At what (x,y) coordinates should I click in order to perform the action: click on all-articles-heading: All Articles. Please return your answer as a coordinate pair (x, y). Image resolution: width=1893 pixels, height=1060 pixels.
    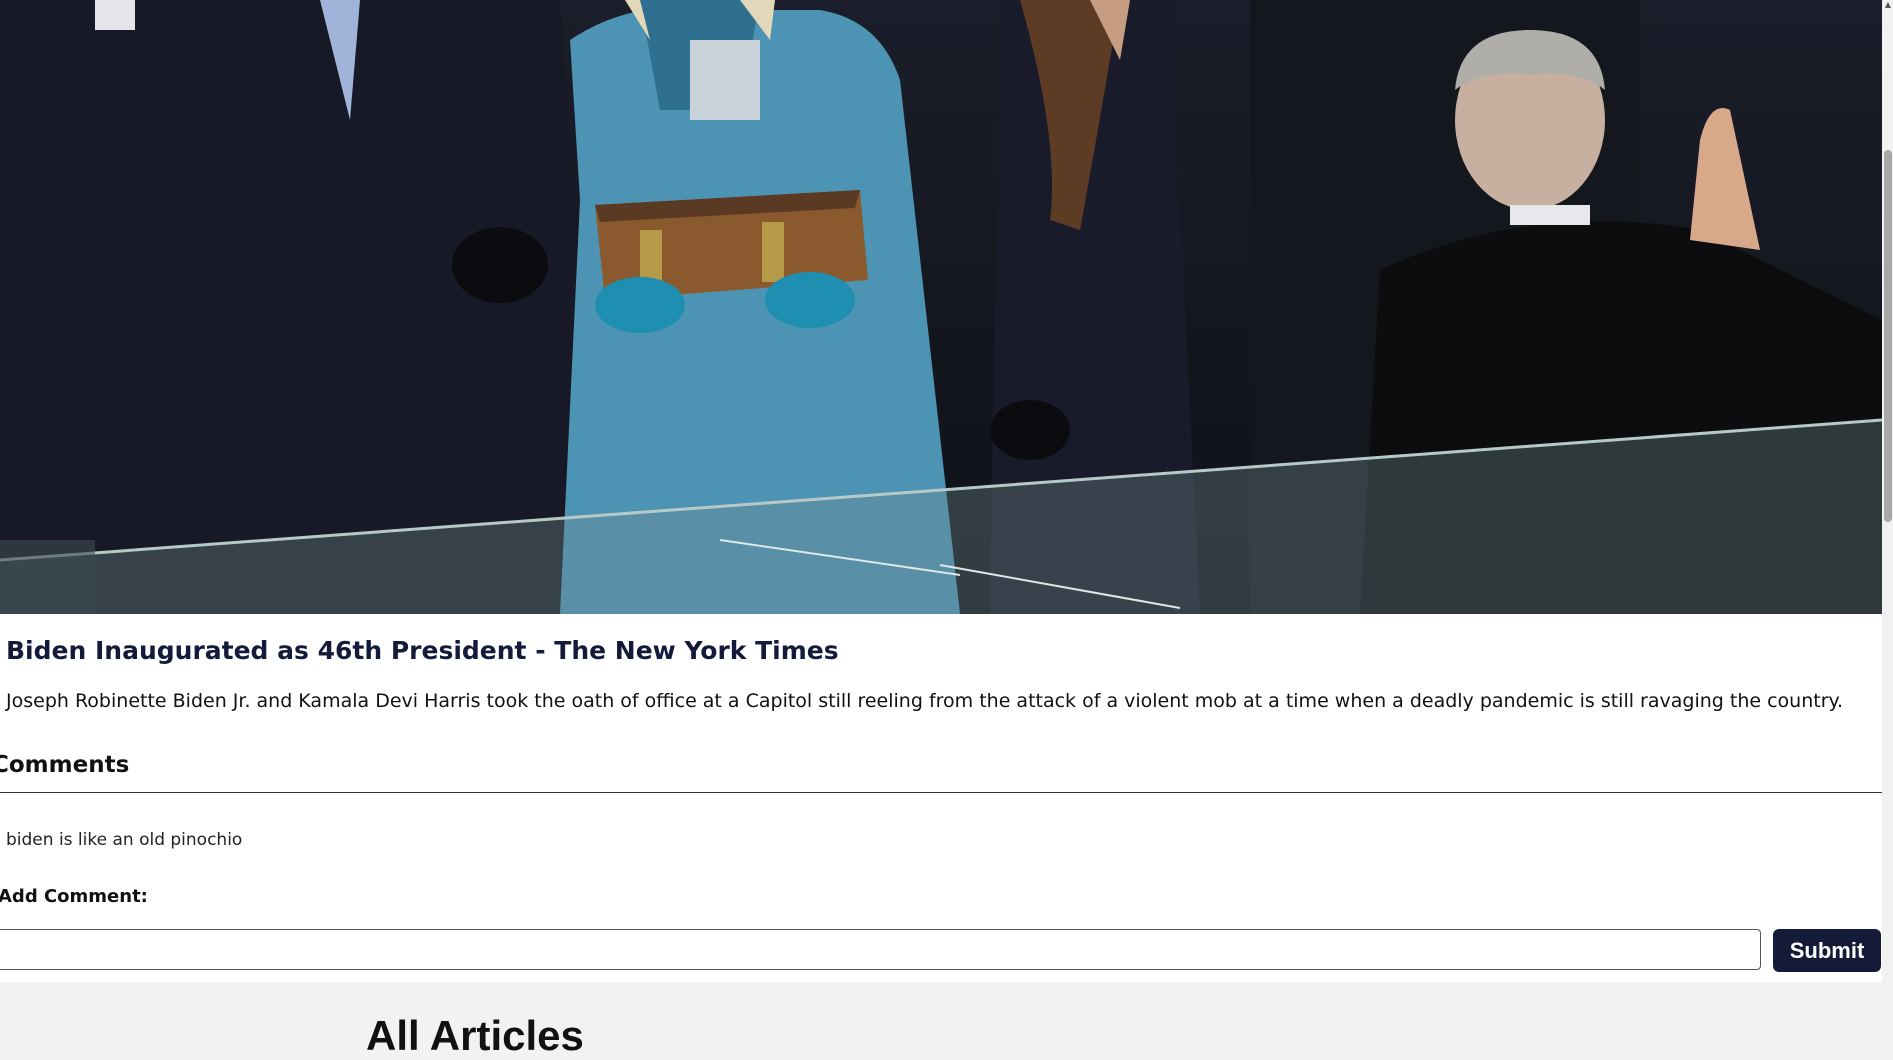
    Looking at the image, I should click on (475, 1035).